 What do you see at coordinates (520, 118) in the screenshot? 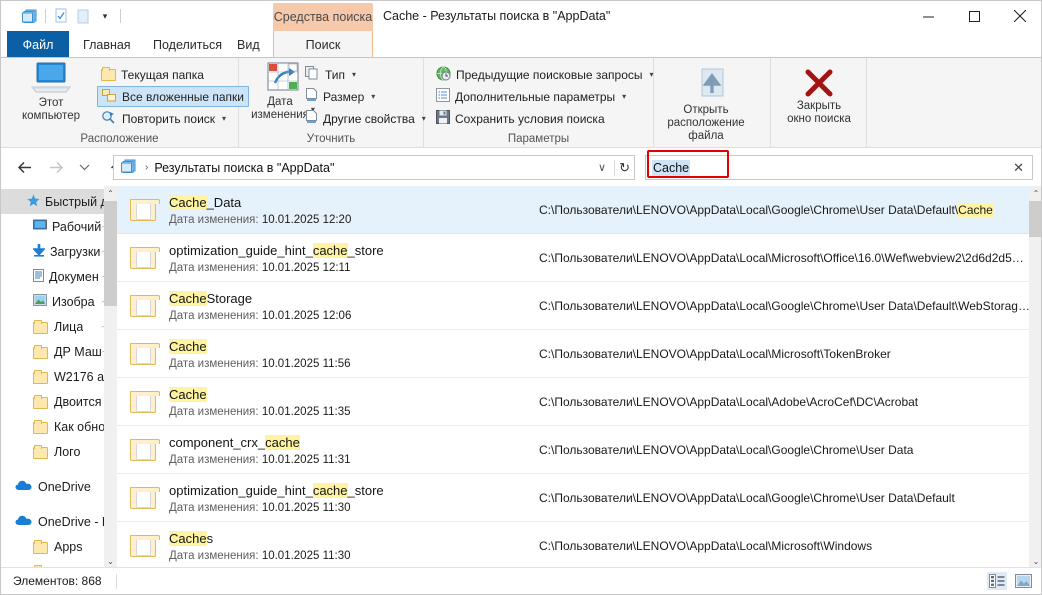
I see `save-search-item: Сохранить условия поиска` at bounding box center [520, 118].